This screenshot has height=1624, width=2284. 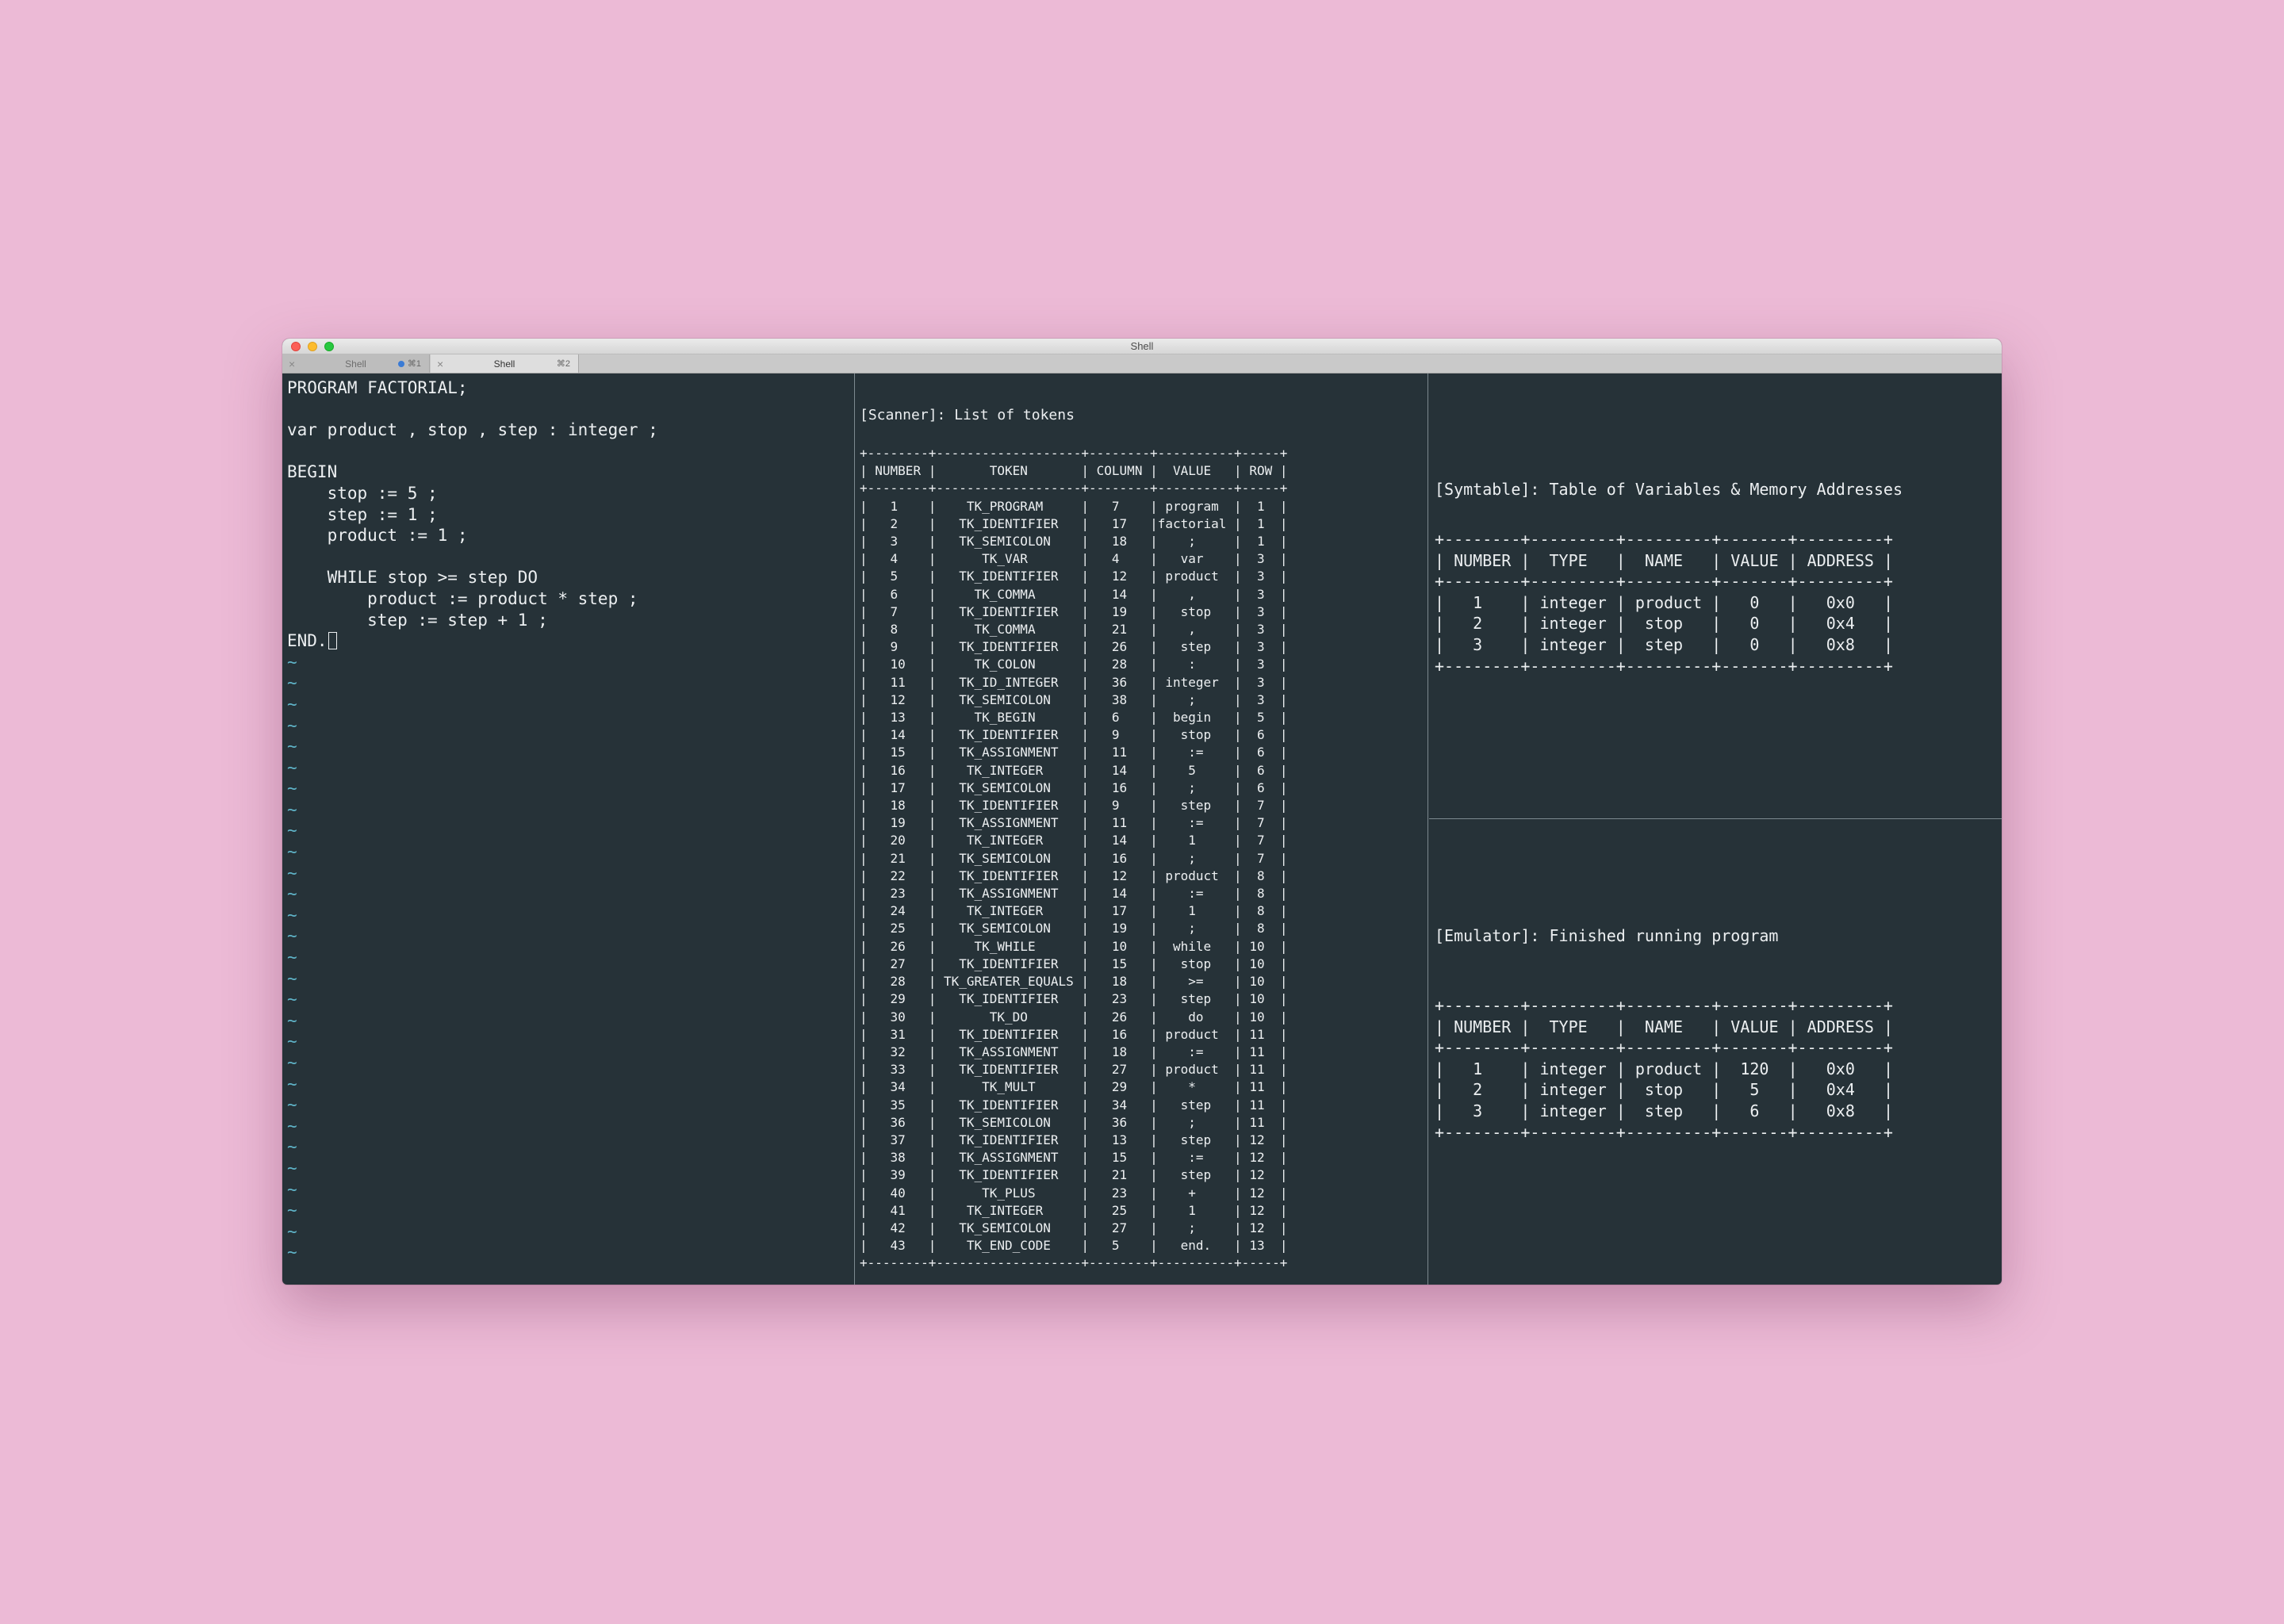 What do you see at coordinates (332, 641) in the screenshot?
I see `text-cursor` at bounding box center [332, 641].